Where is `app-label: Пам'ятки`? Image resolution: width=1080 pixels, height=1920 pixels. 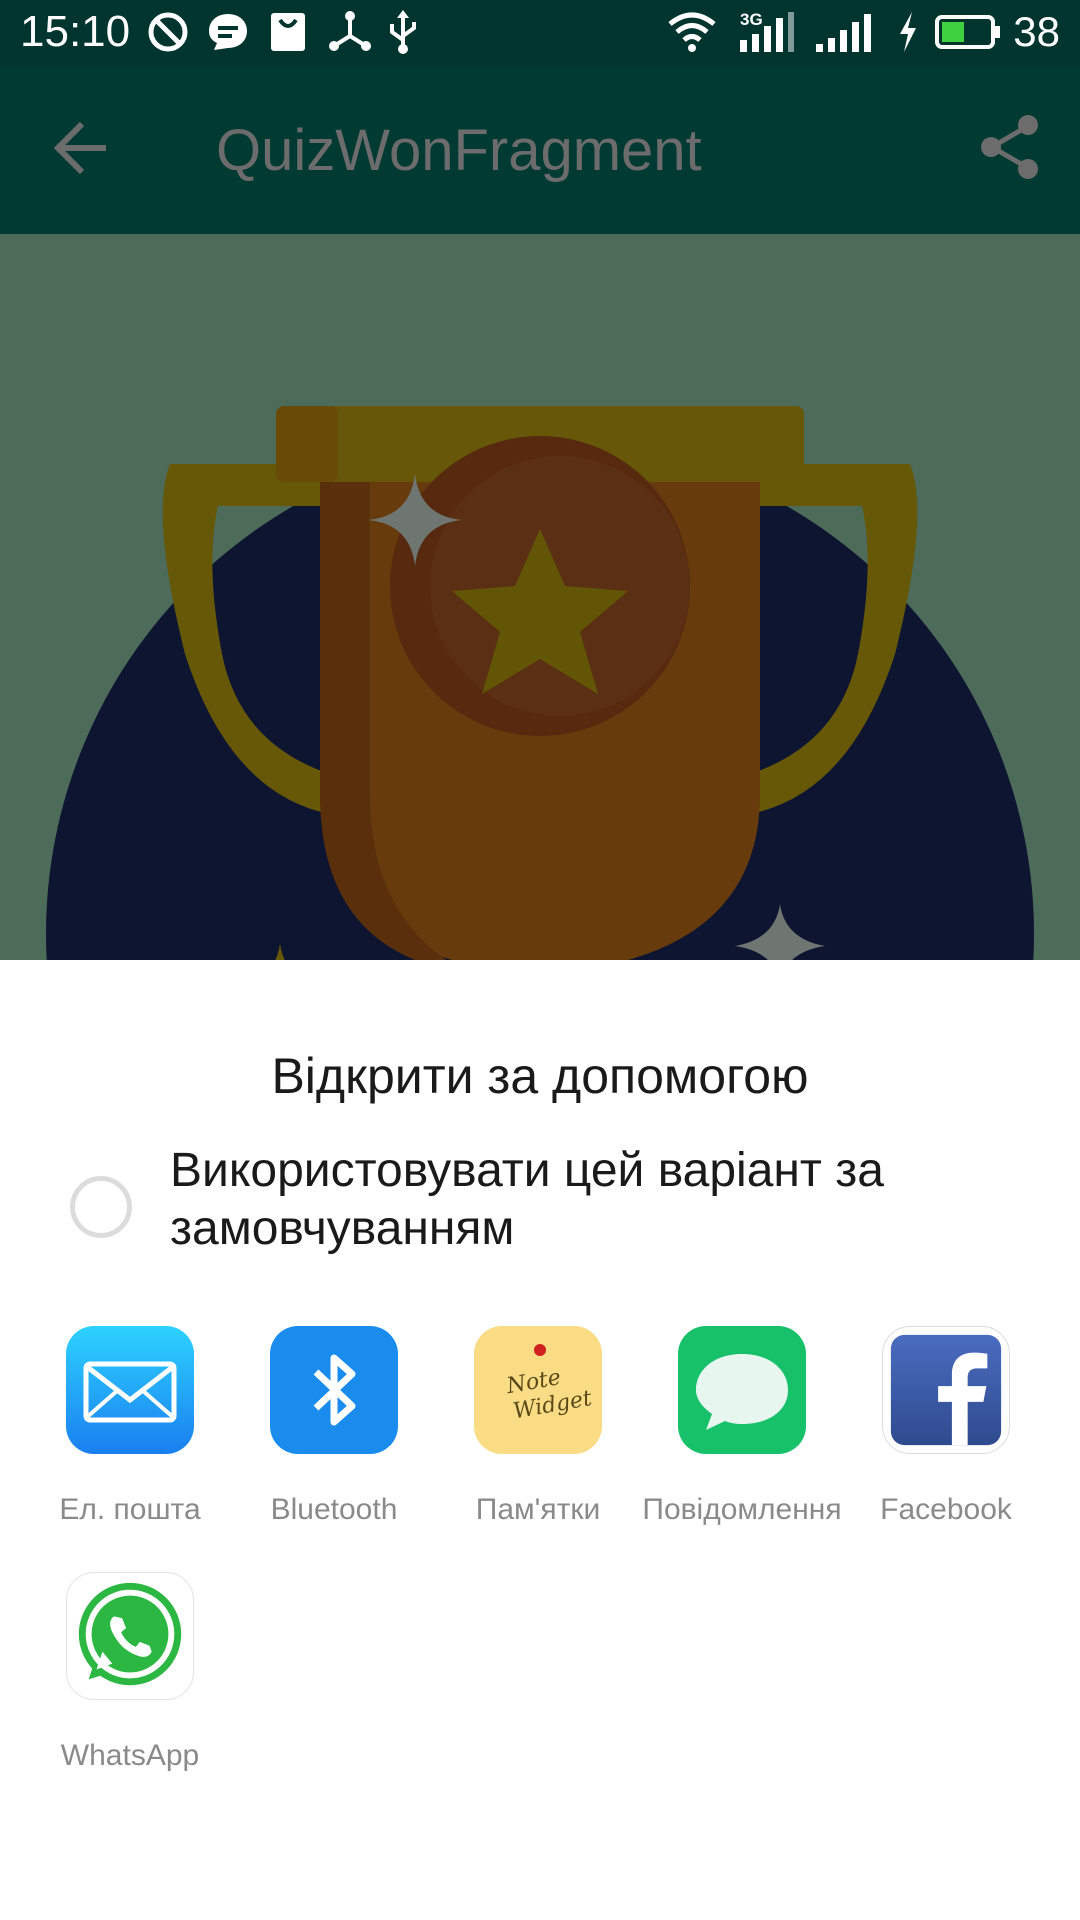
app-label: Пам'ятки is located at coordinates (538, 1509).